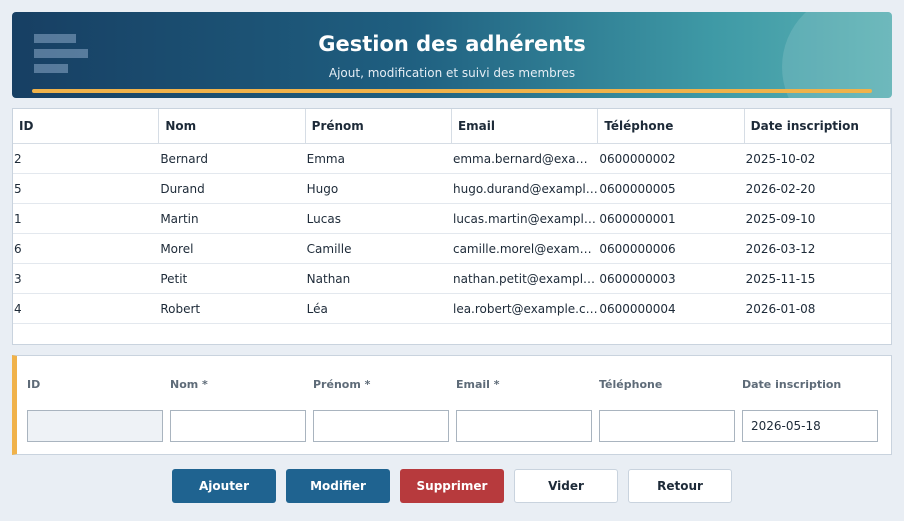  Describe the element at coordinates (189, 384) in the screenshot. I see `nom-label: Nom *` at that location.